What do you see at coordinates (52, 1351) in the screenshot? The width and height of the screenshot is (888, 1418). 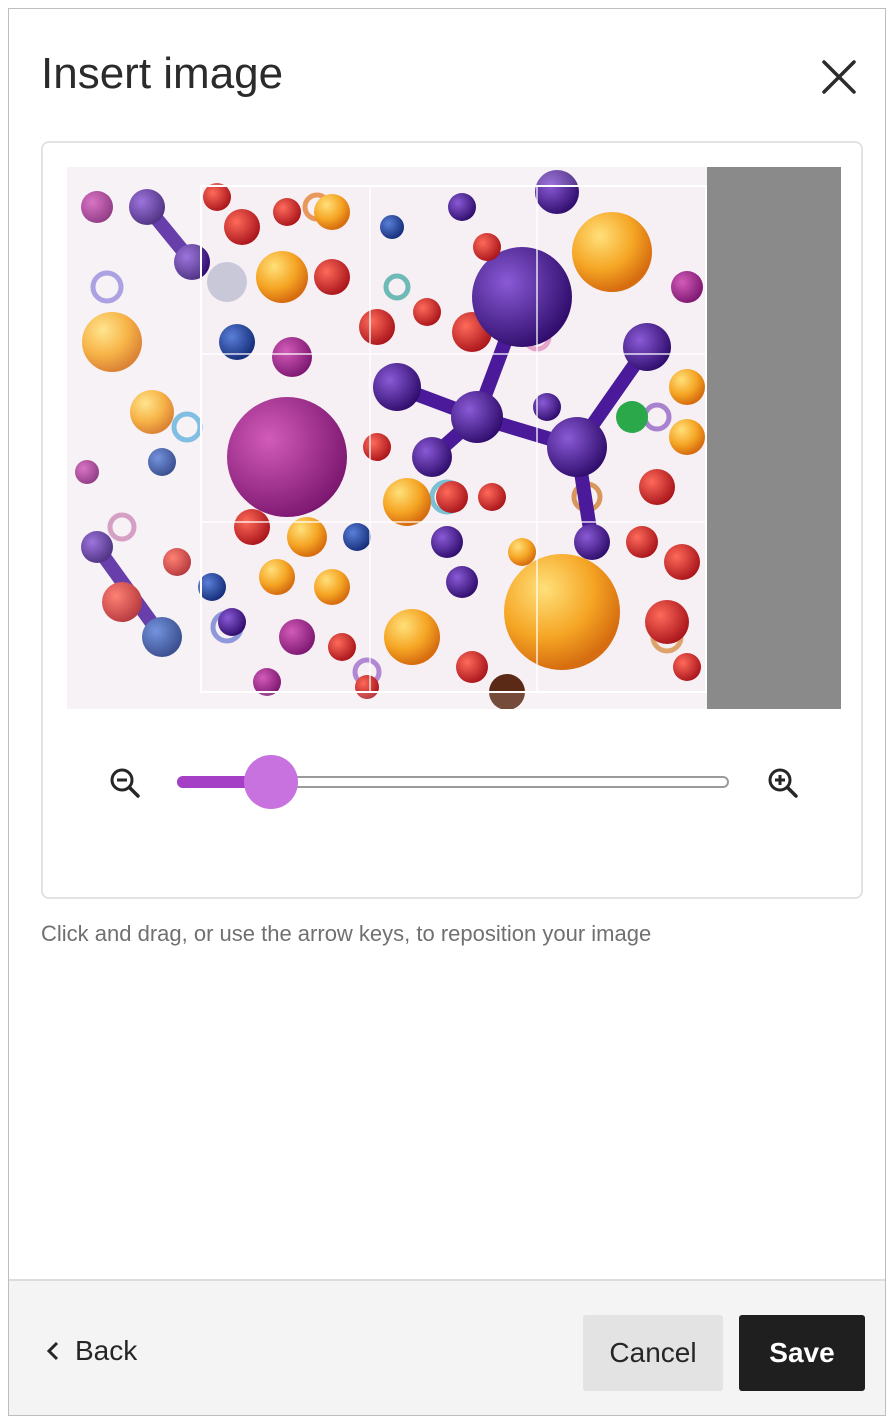 I see `chevron-left-icon` at bounding box center [52, 1351].